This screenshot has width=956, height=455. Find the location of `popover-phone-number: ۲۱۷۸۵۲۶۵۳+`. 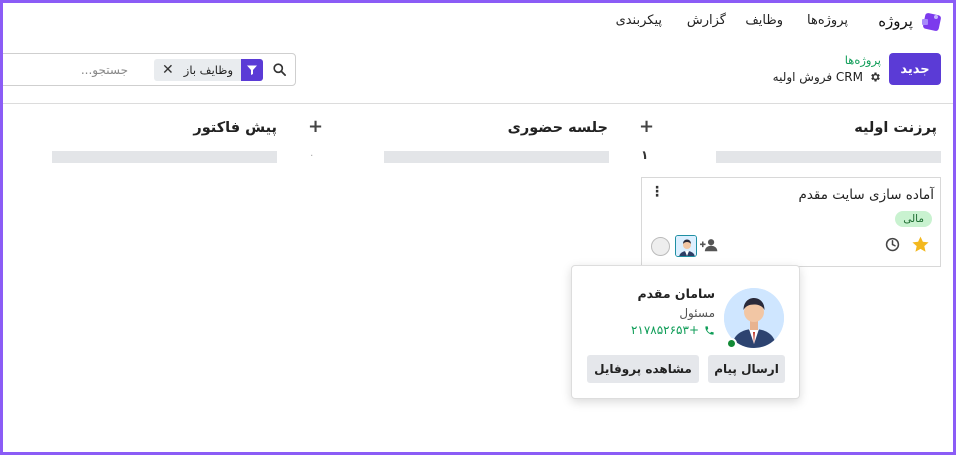

popover-phone-number: ۲۱۷۸۵۲۶۵۳+ is located at coordinates (664, 330).